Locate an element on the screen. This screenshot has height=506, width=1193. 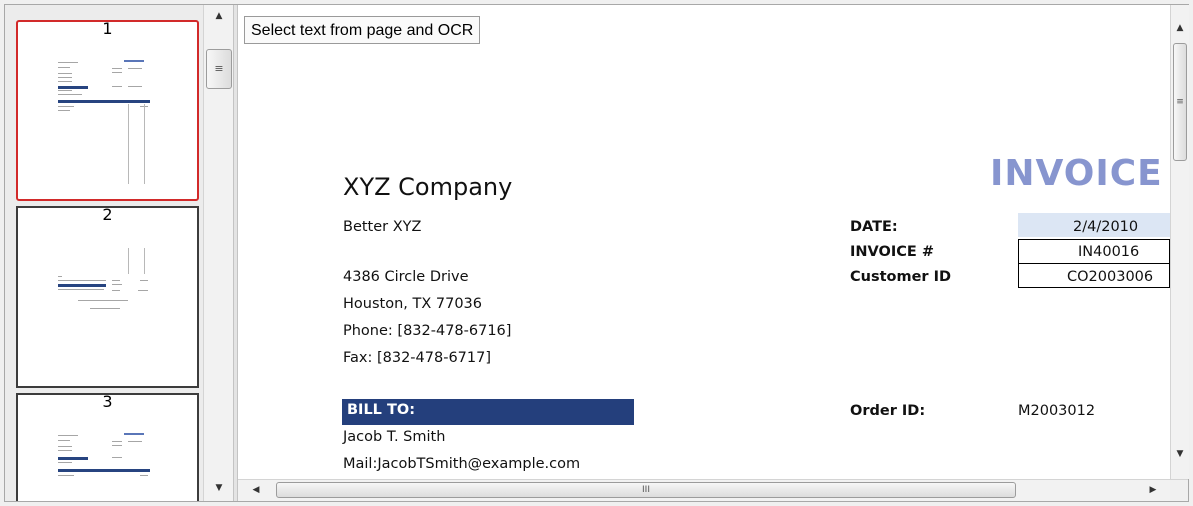
page-thumbnail-1: 1 is located at coordinates (107, 110).